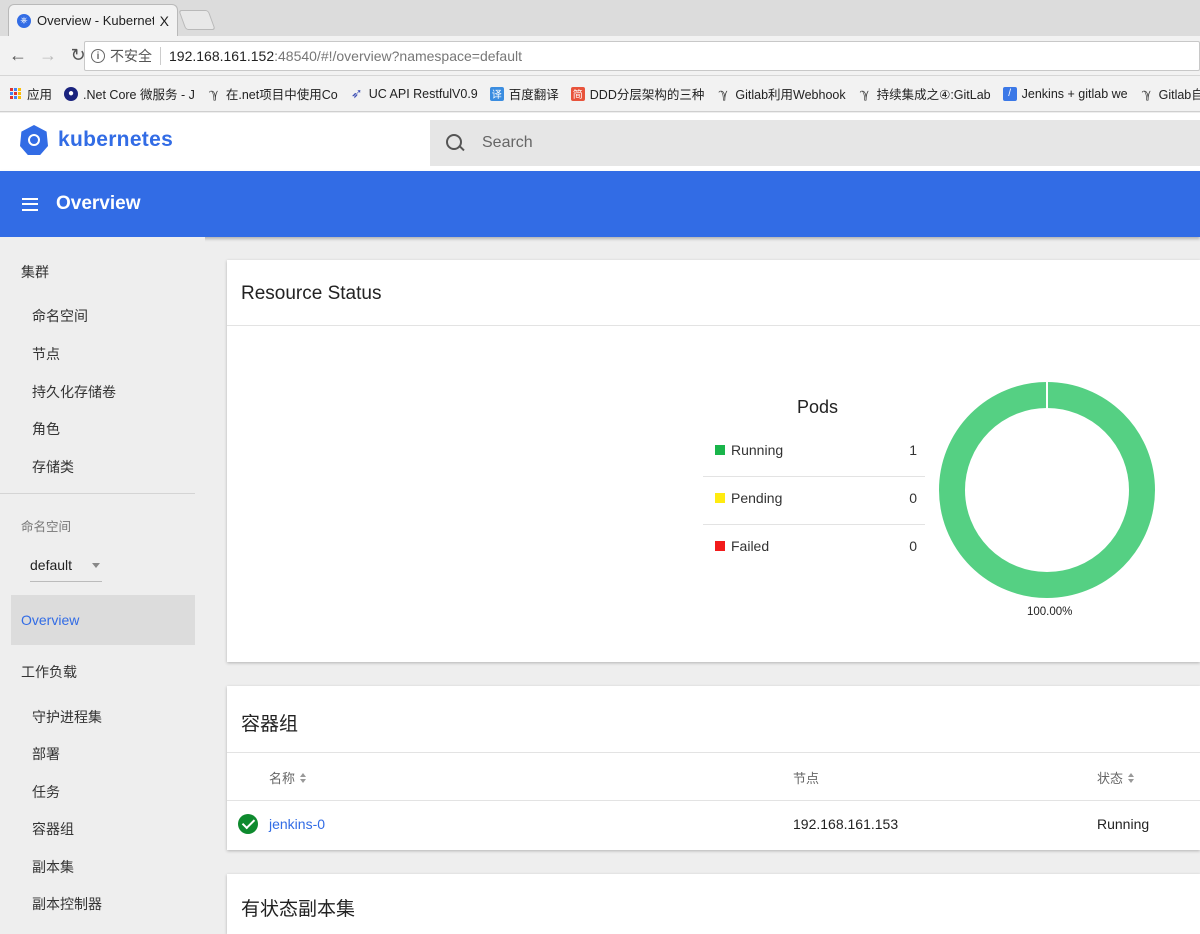 This screenshot has width=1200, height=934. Describe the element at coordinates (720, 498) in the screenshot. I see `legend-swatch-pending` at that location.